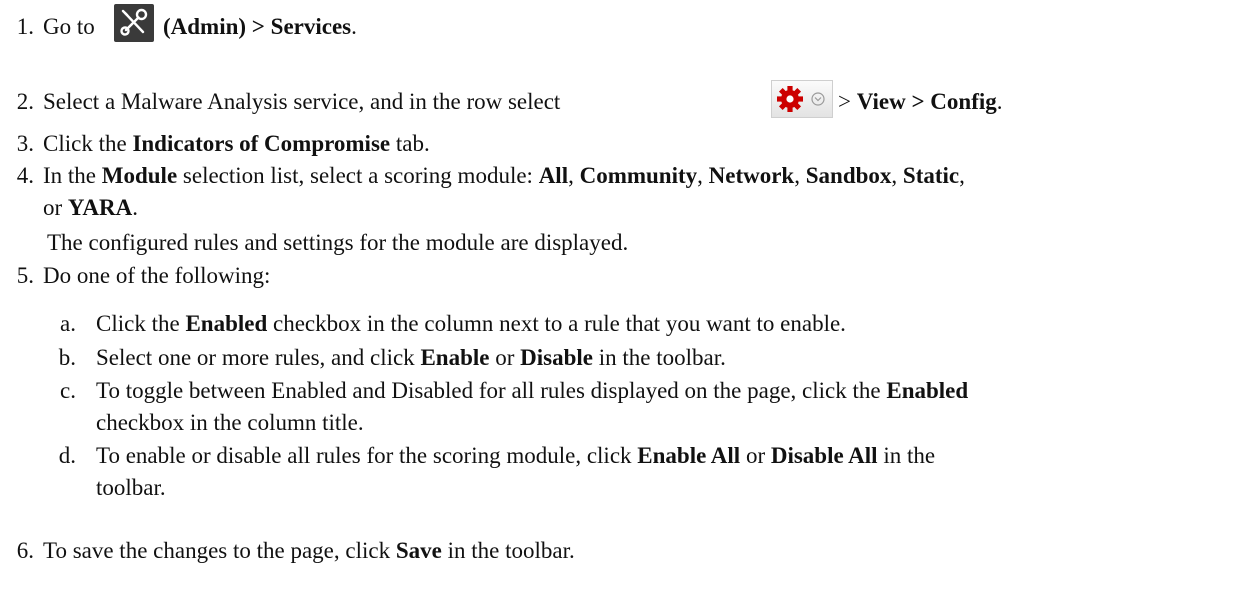 This screenshot has height=592, width=1241. I want to click on substep-letter: a., so click(68, 323).